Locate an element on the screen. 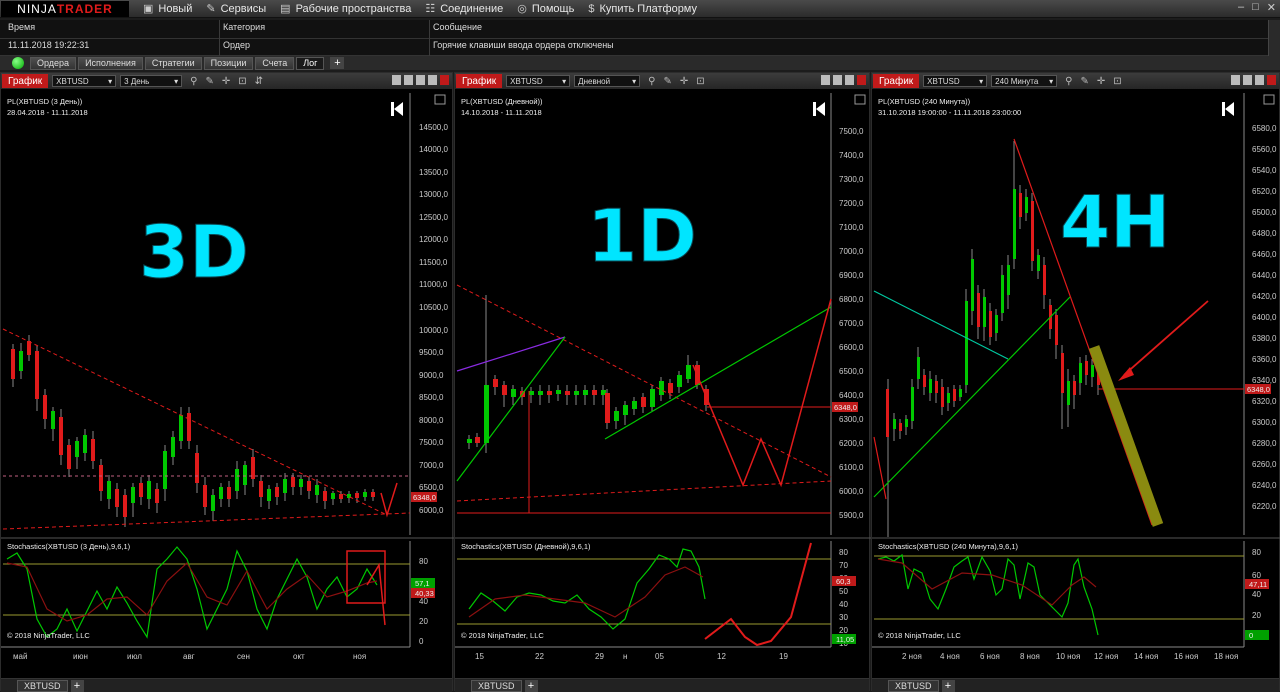 The image size is (1280, 692). add-tab-button: + is located at coordinates (337, 63).